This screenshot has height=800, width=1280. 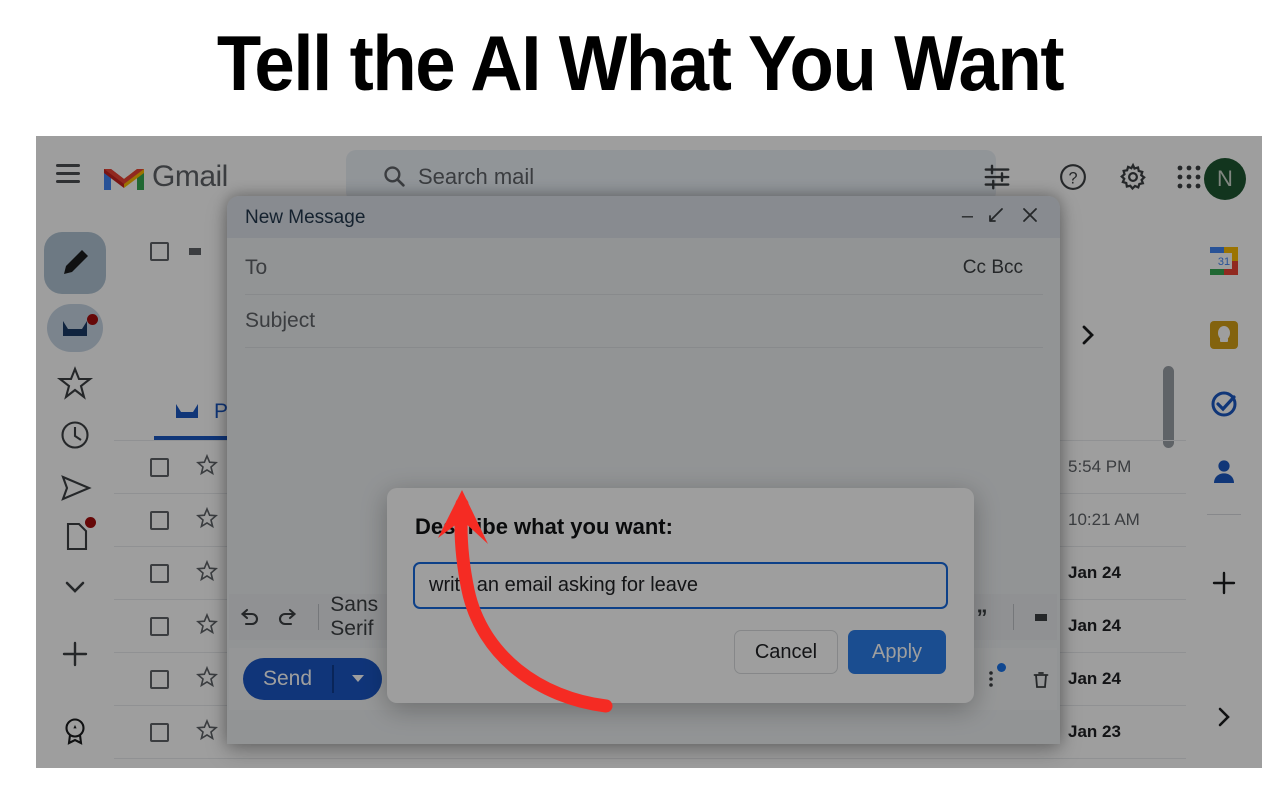 What do you see at coordinates (1224, 583) in the screenshot?
I see `get-addons-plus-icon` at bounding box center [1224, 583].